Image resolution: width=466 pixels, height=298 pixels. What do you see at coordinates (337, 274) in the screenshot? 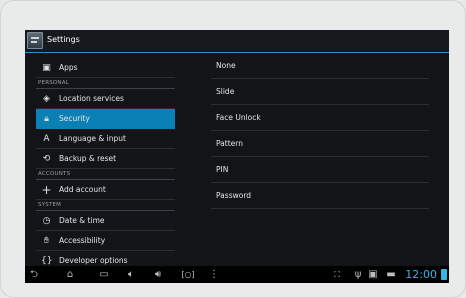
I see `fullscreen-icon: ⛶` at bounding box center [337, 274].